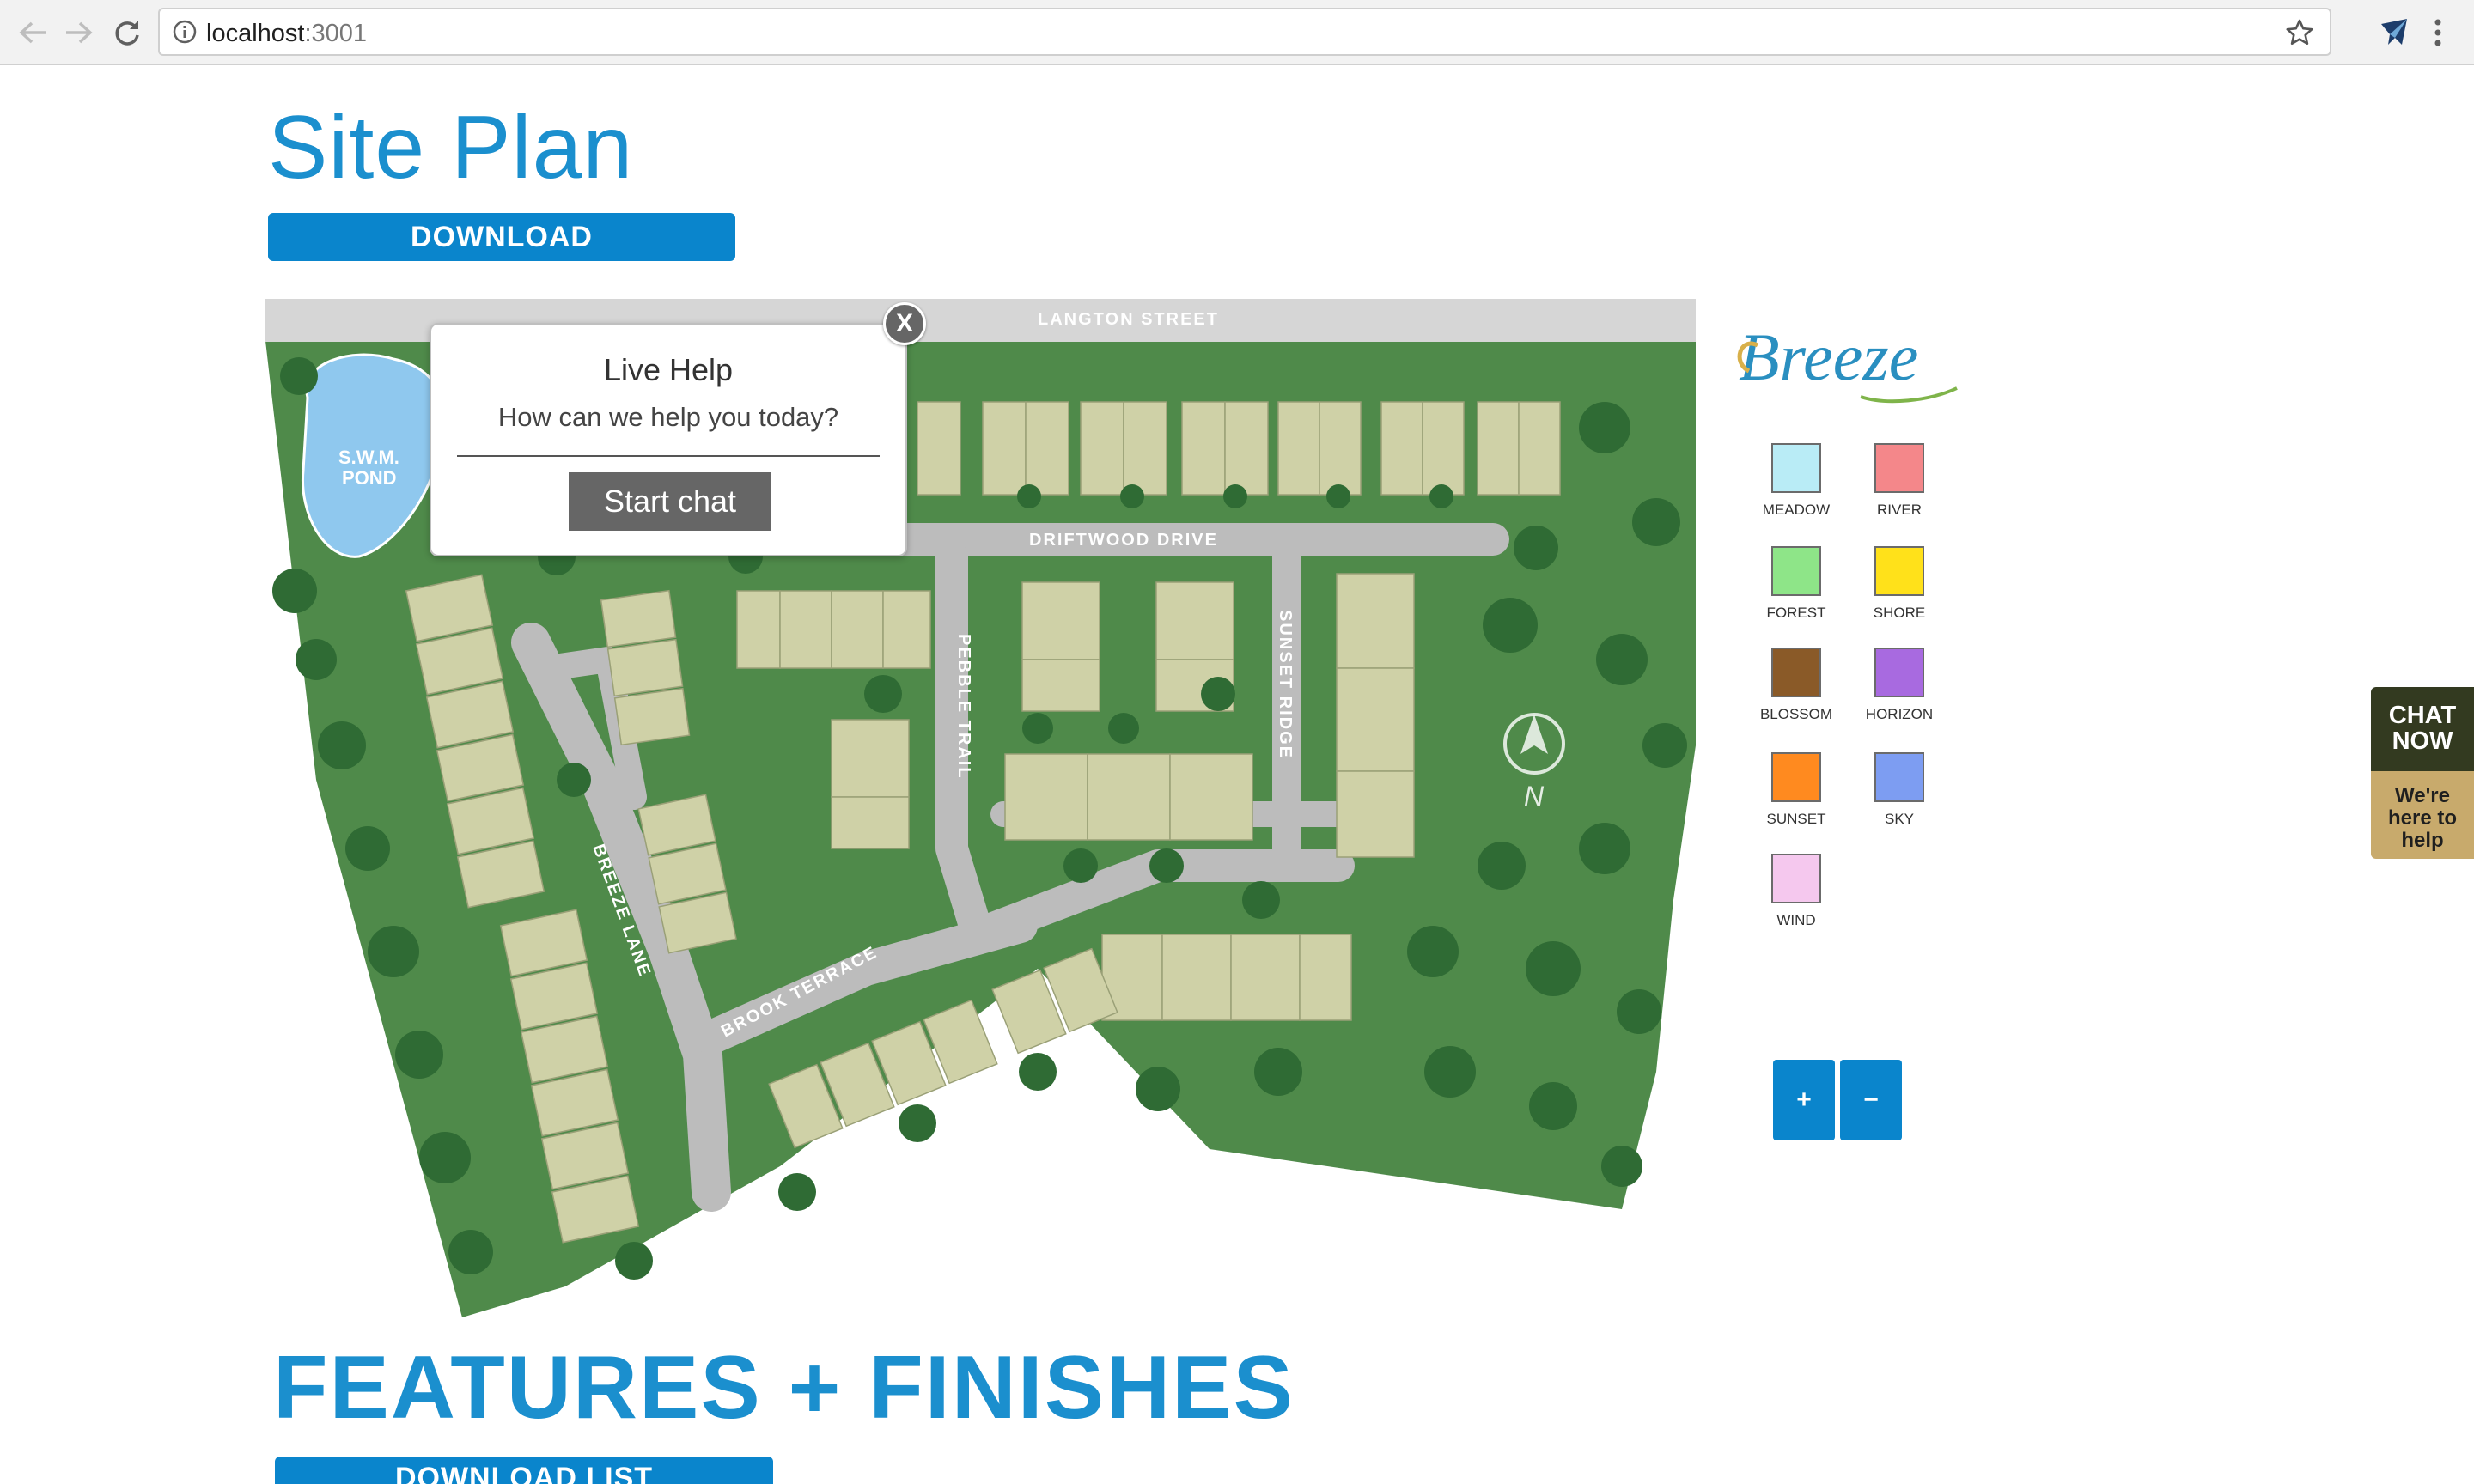 The width and height of the screenshot is (2474, 1484). Describe the element at coordinates (1796, 468) in the screenshot. I see `legend-swatch-meadow` at that location.